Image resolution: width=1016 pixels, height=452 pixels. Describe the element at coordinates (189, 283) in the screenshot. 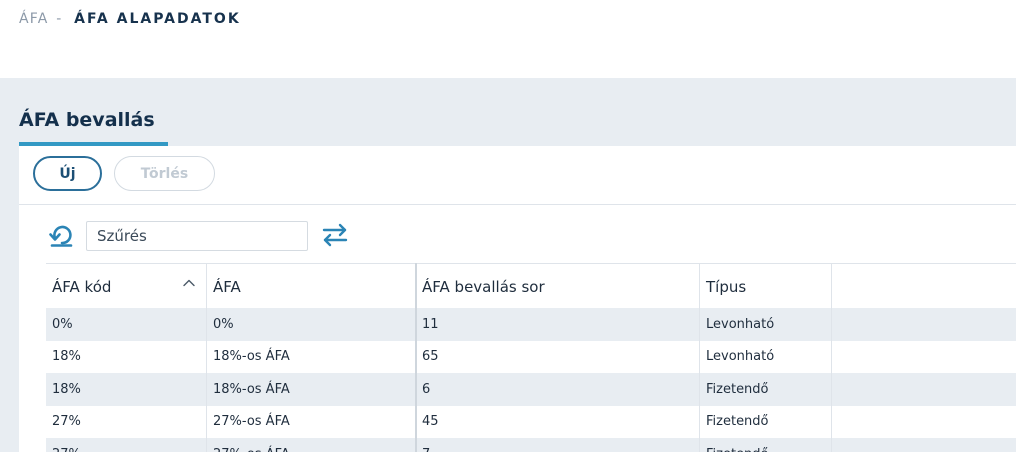

I see `chevron-up-icon` at that location.